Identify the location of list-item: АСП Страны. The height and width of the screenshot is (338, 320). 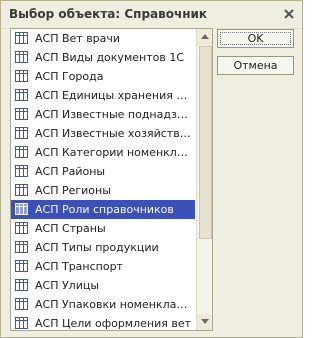
(103, 228).